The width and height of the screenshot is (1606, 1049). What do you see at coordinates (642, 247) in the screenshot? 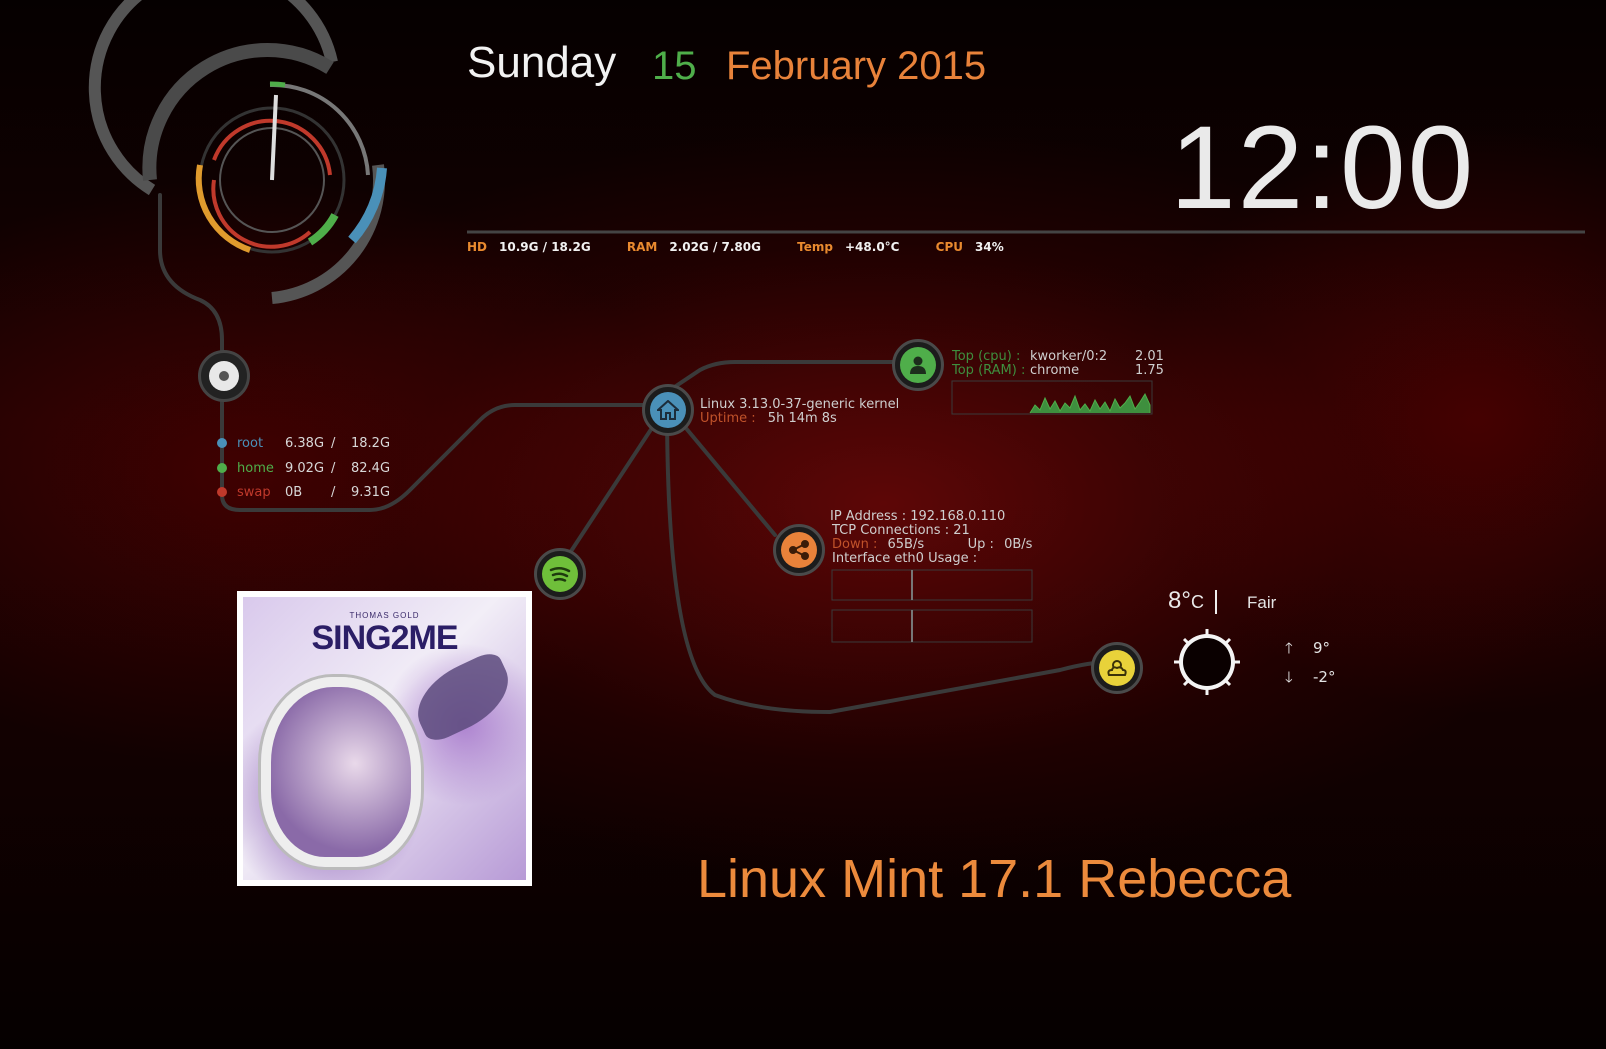
I see `ram-label: RAM` at bounding box center [642, 247].